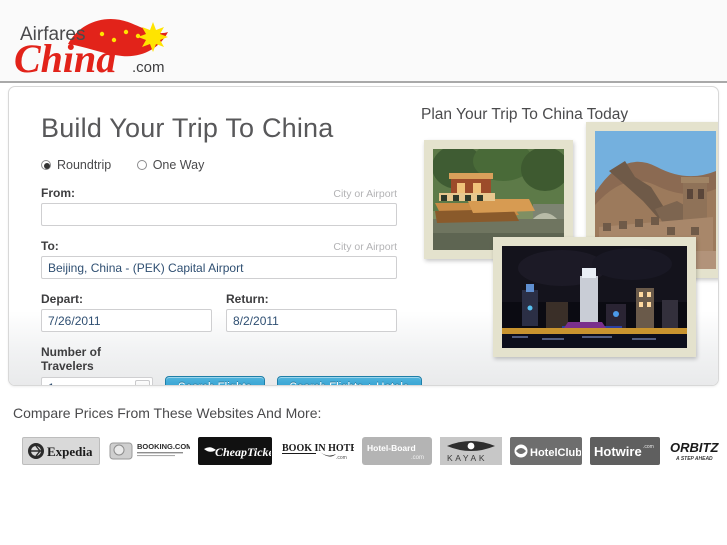 This screenshot has width=727, height=545. I want to click on page-title: Build Your Trip To China, so click(187, 128).